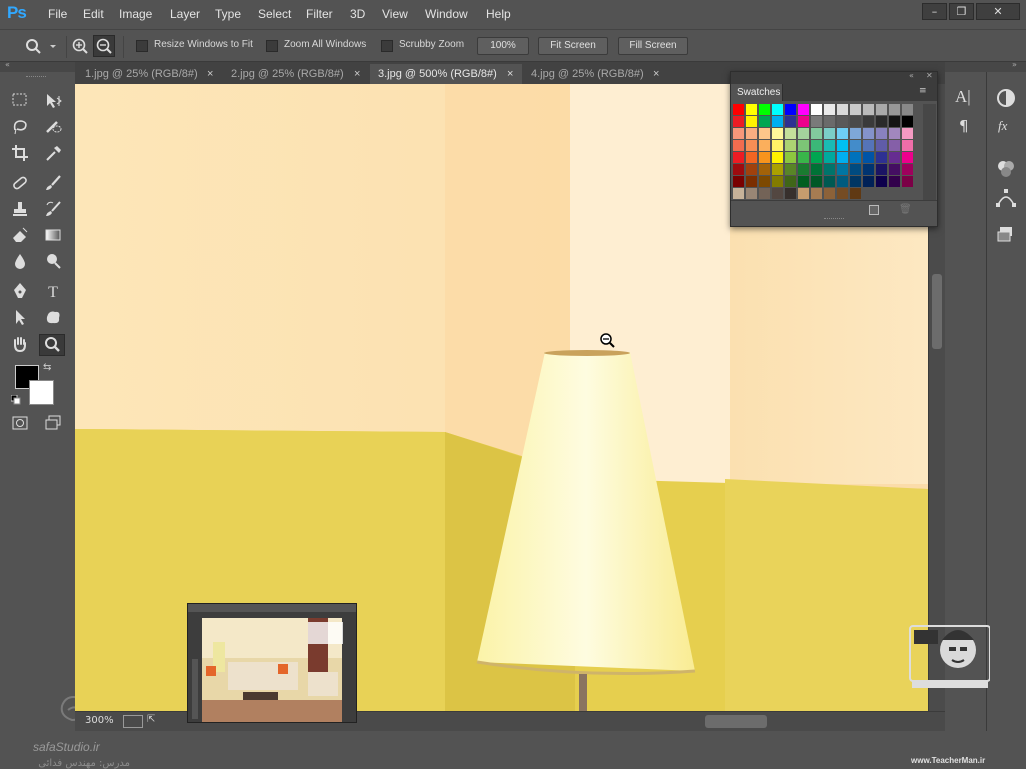 The image size is (1026, 769). I want to click on menu-filter: Filter, so click(319, 14).